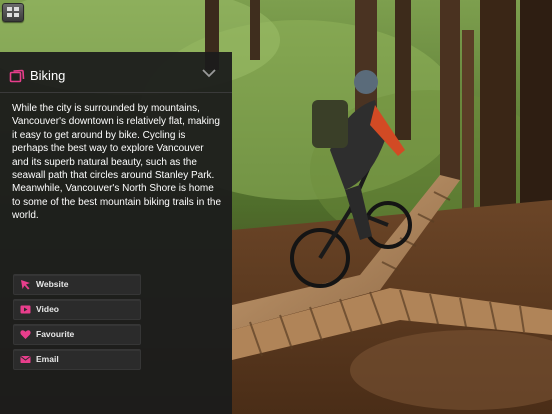 The image size is (552, 414). What do you see at coordinates (25, 285) in the screenshot?
I see `cursor-arrow-icon` at bounding box center [25, 285].